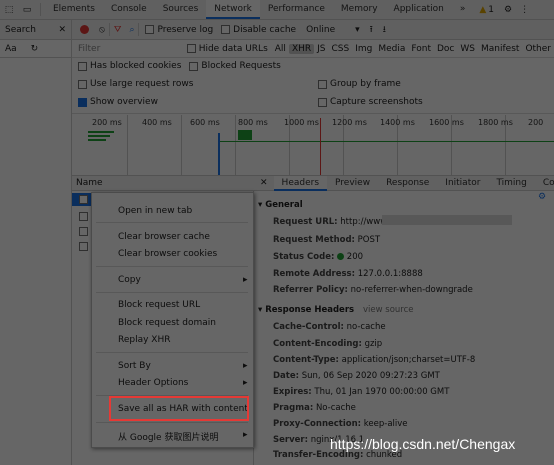 The height and width of the screenshot is (465, 554). Describe the element at coordinates (300, 183) in the screenshot. I see `tab-headers: Headers` at that location.